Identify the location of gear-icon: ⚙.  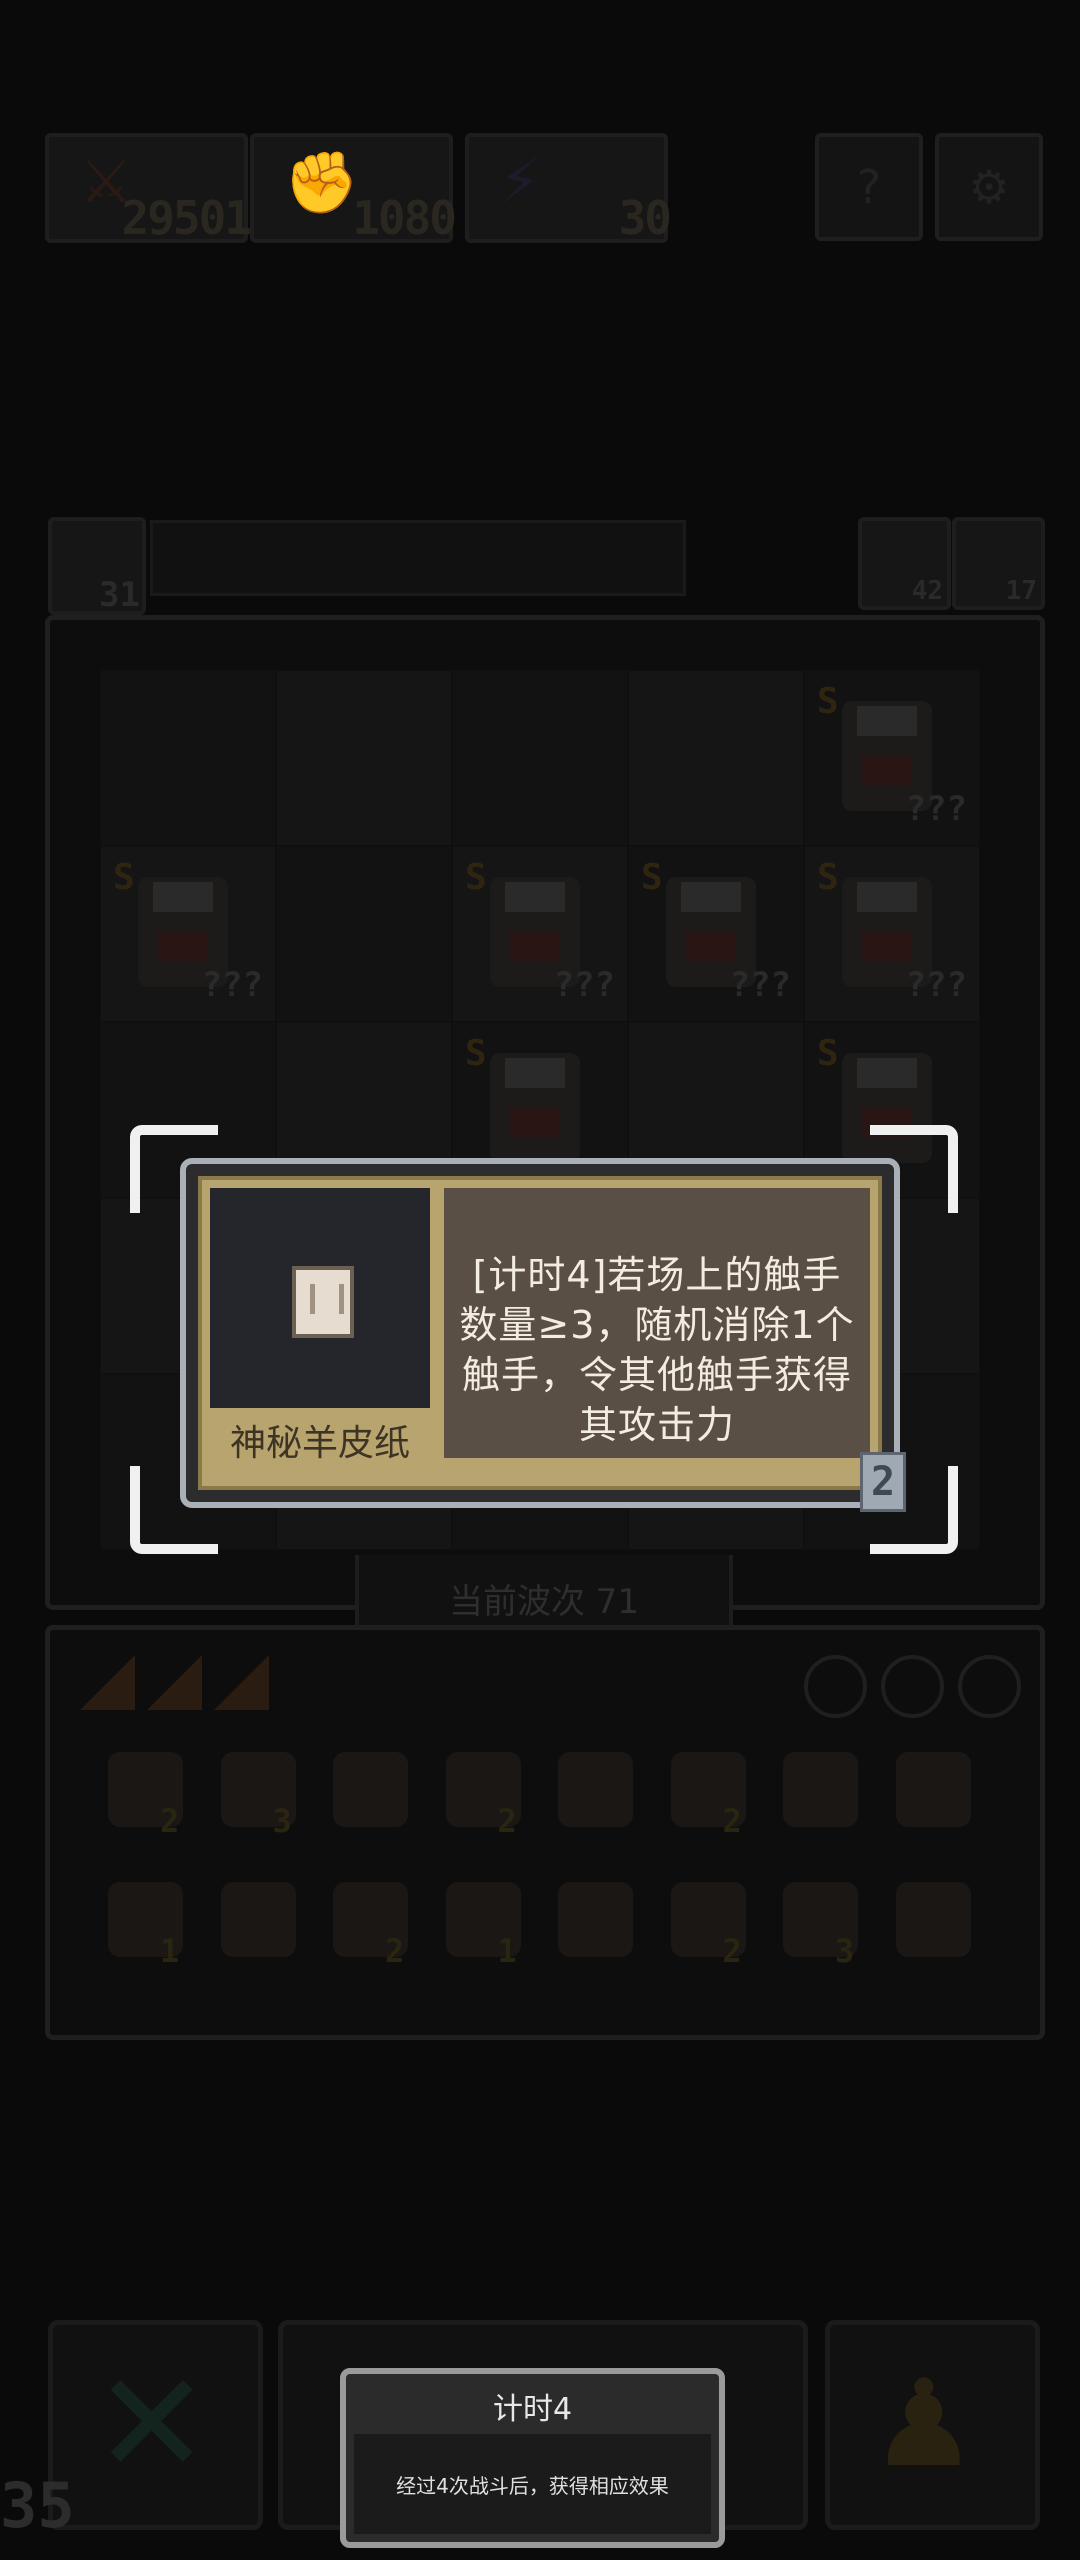
(989, 187).